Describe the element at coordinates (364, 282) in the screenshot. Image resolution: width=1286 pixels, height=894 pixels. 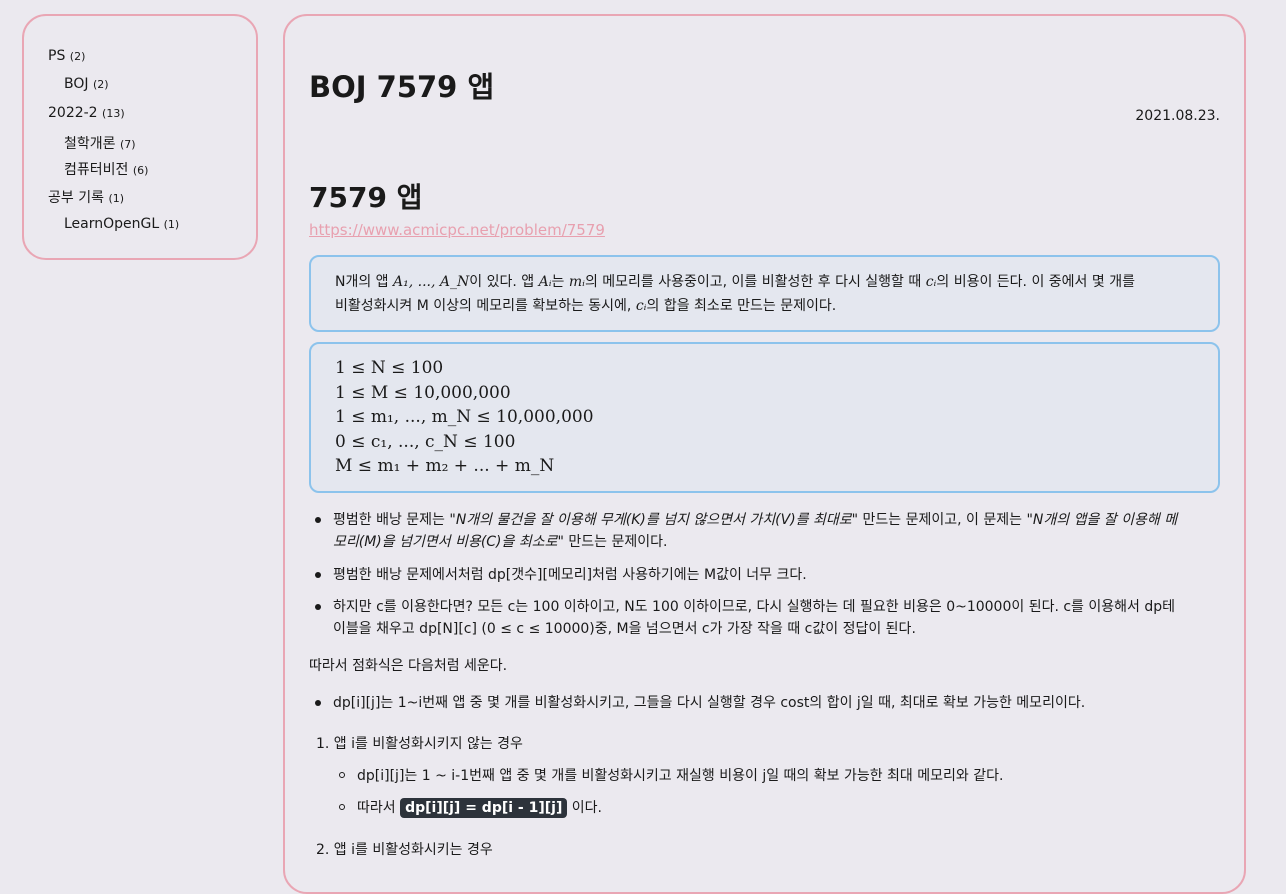
I see `desc-text: N개의 앱` at that location.